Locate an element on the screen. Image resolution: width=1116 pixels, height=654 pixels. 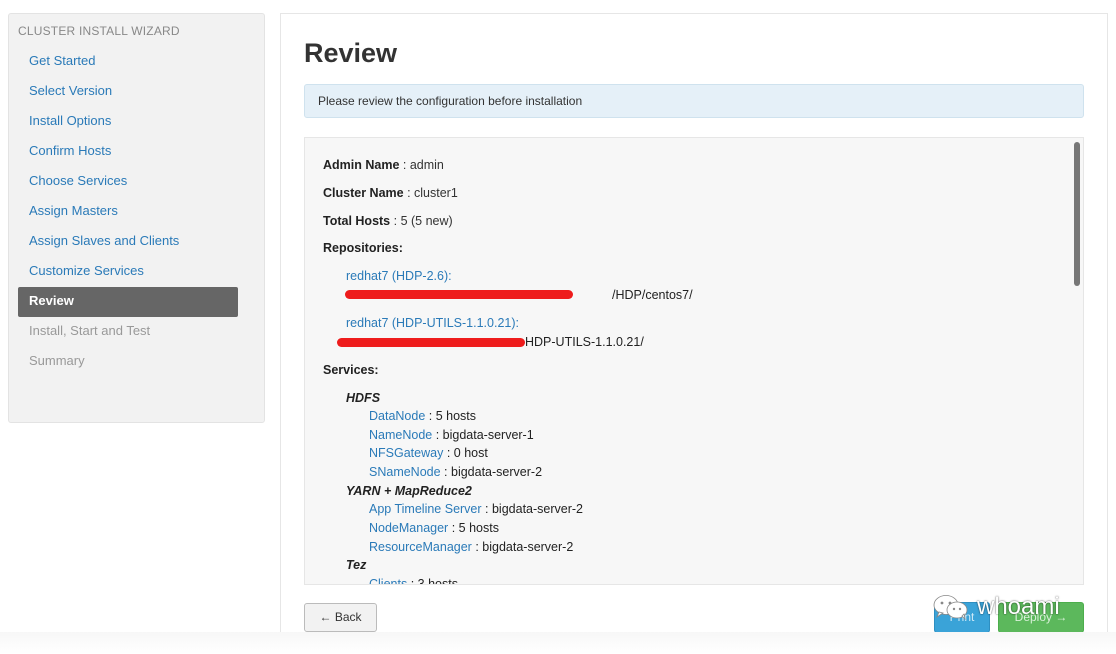
admin-name-label: Admin Name is located at coordinates (361, 165).